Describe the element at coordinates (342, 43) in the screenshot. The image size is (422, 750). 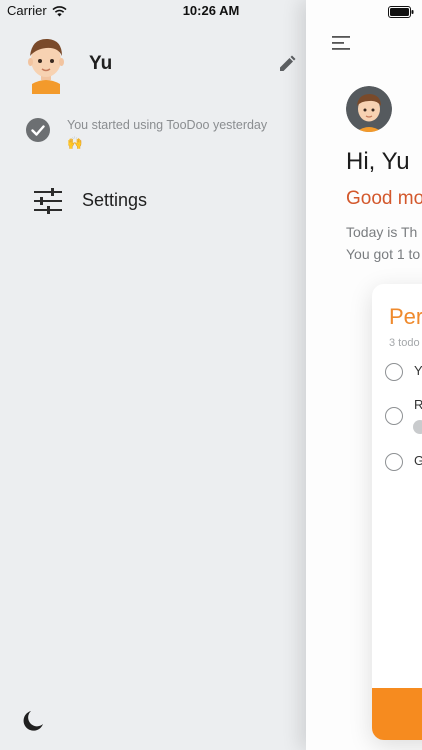
I see `hamburger-menu-icon` at that location.